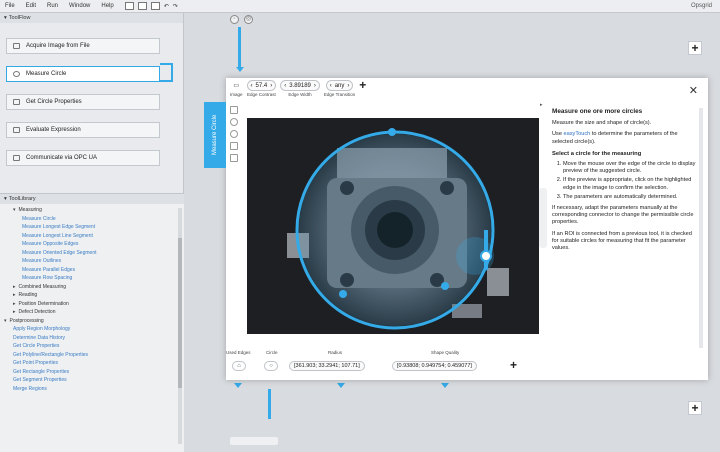  Describe the element at coordinates (92, 372) in the screenshot. I see `tree-item: Get Rectangle Properties` at that location.